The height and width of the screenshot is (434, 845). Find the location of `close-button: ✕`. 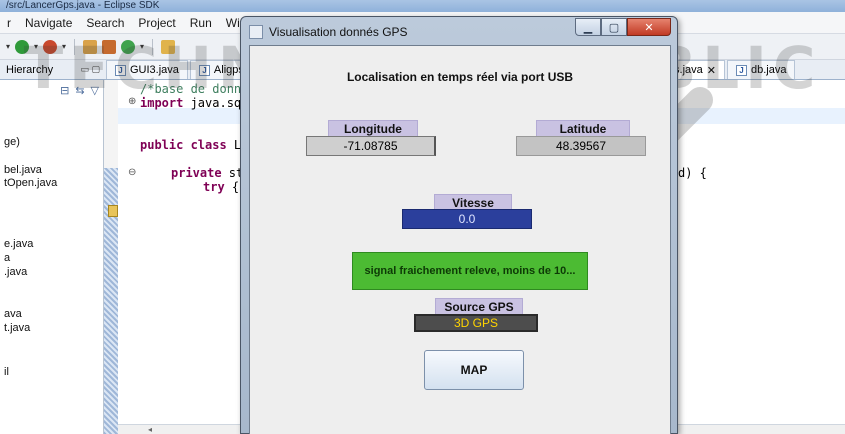

close-button: ✕ is located at coordinates (649, 27).